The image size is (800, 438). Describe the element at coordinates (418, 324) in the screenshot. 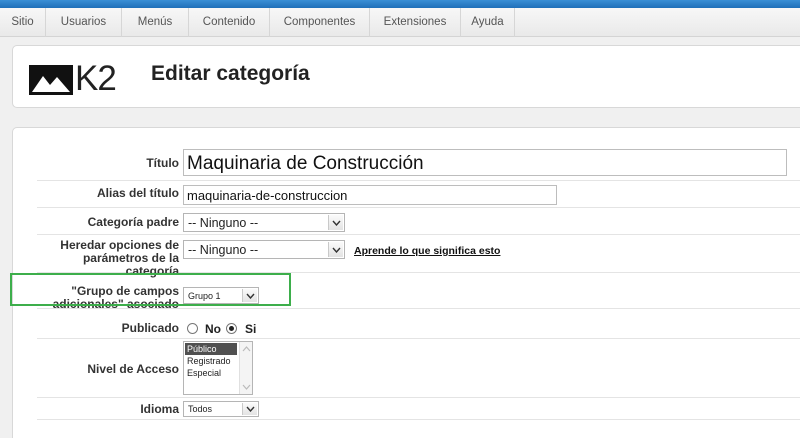

I see `published-row: Publicado No Si` at that location.